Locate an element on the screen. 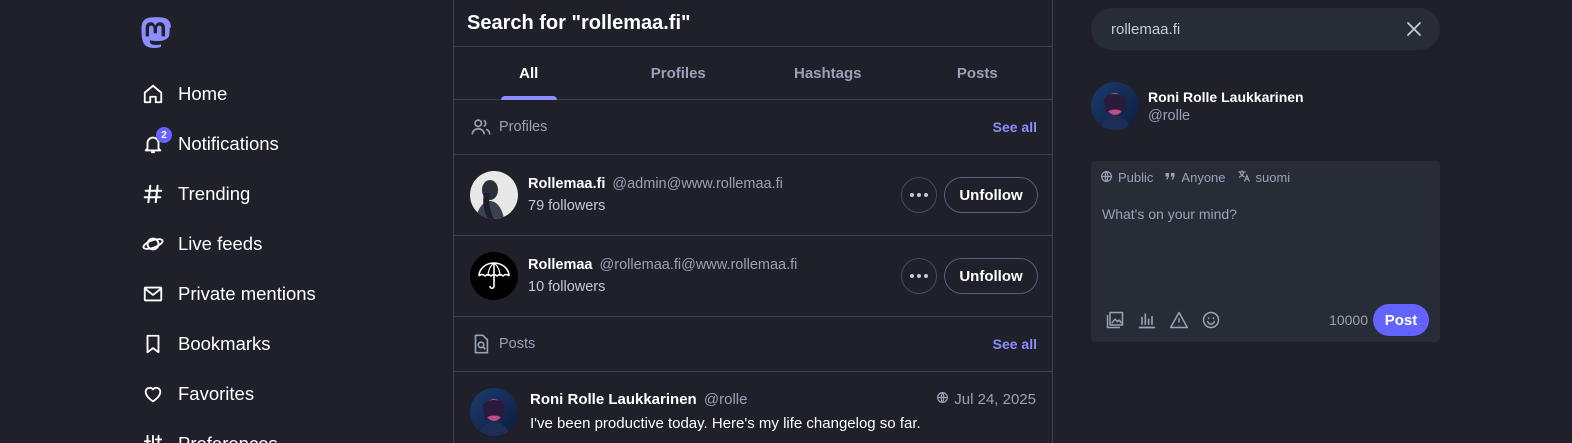 The image size is (1572, 443). sidebar-item-live-feeds: Live feeds is located at coordinates (270, 244).